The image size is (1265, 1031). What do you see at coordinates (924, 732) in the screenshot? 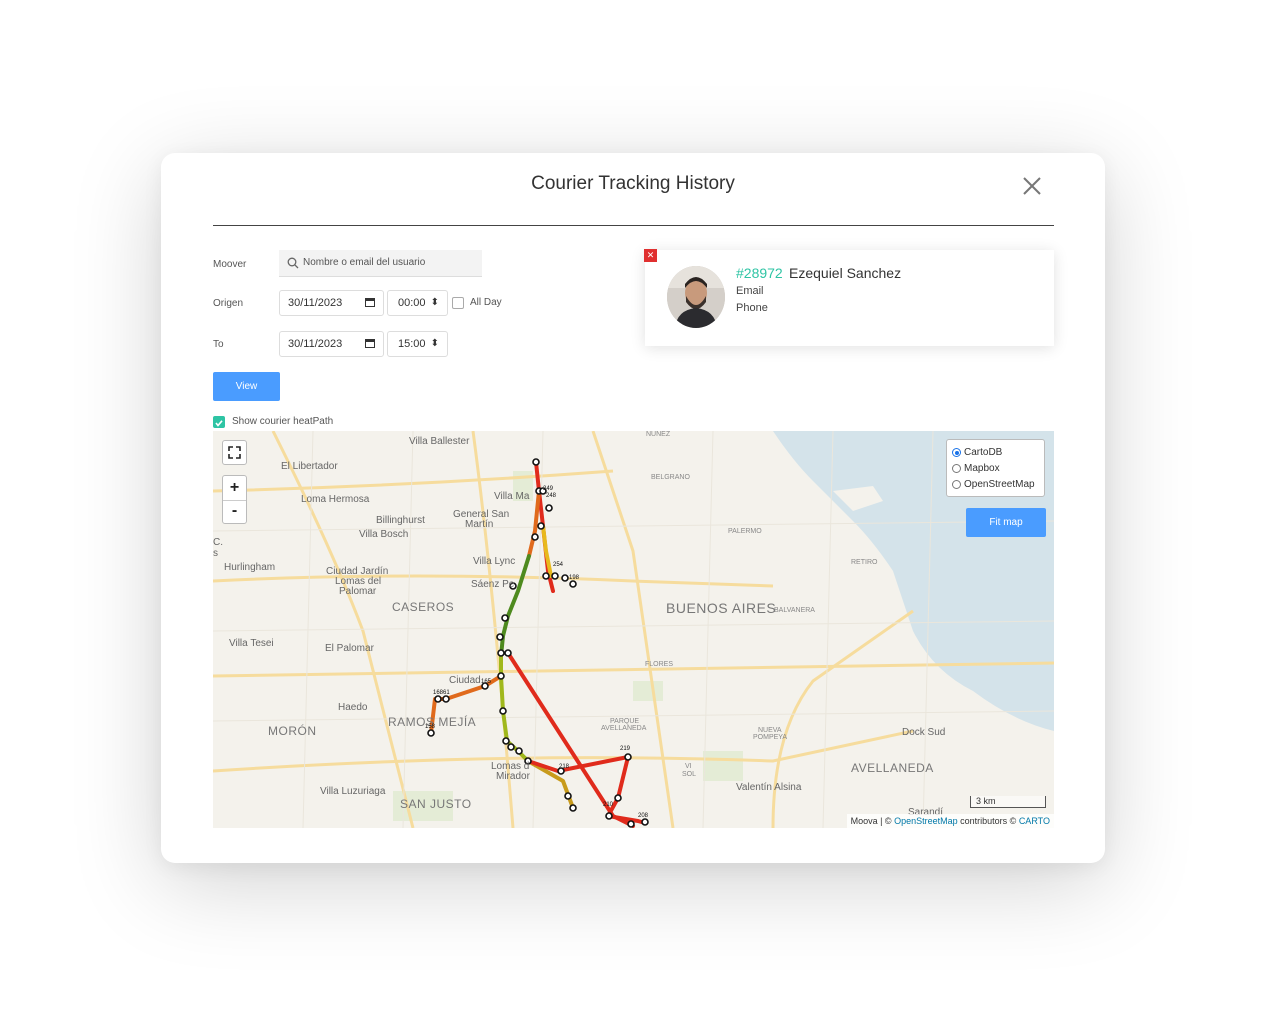
I see `place-label-dock-sud: Dock Sud` at bounding box center [924, 732].